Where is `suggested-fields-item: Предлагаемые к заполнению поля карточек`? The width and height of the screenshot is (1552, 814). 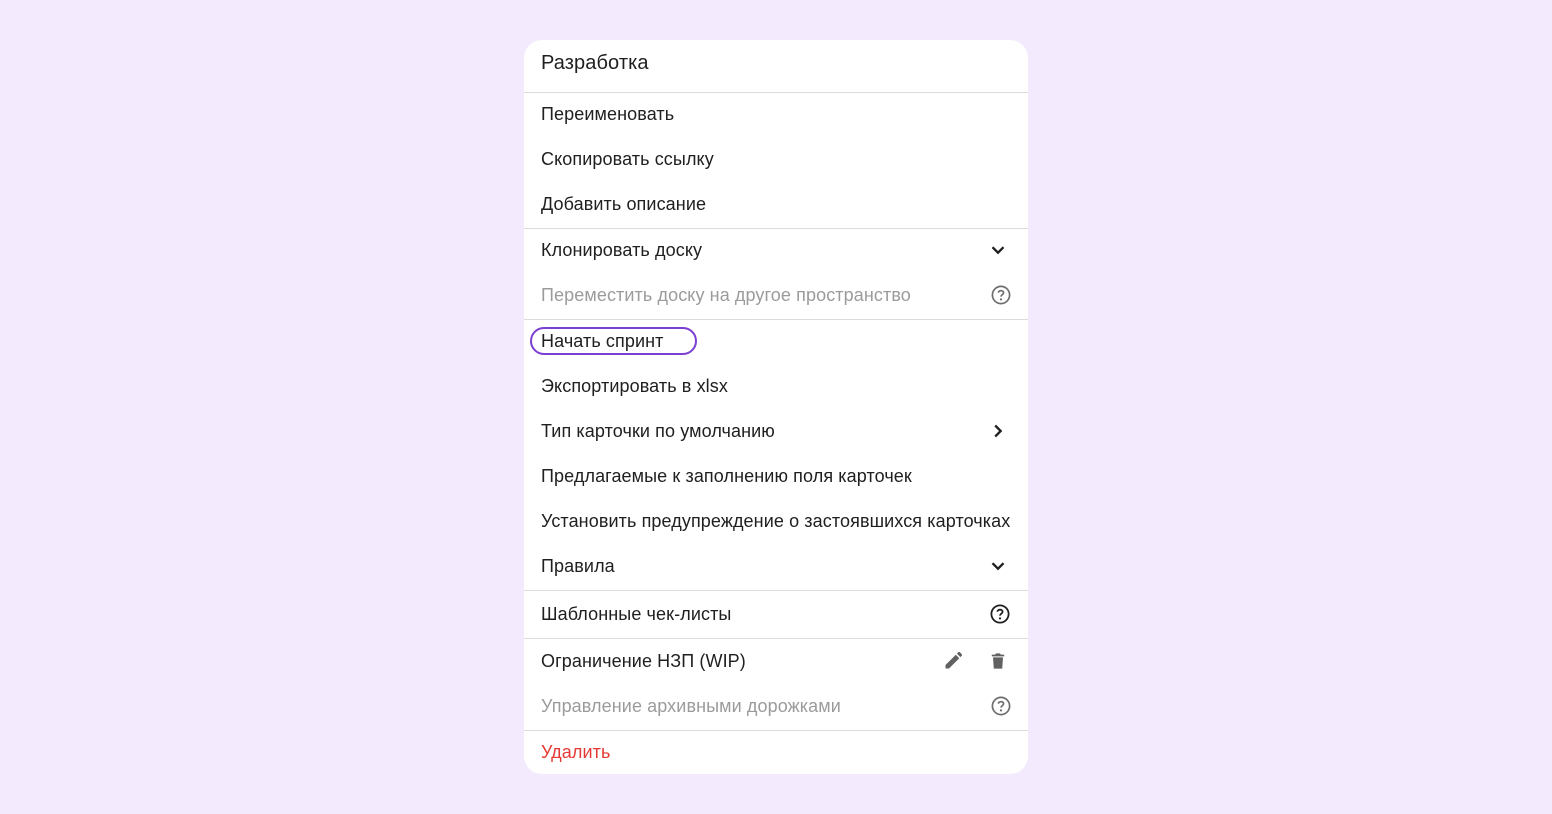
suggested-fields-item: Предлагаемые к заполнению поля карточек is located at coordinates (776, 476).